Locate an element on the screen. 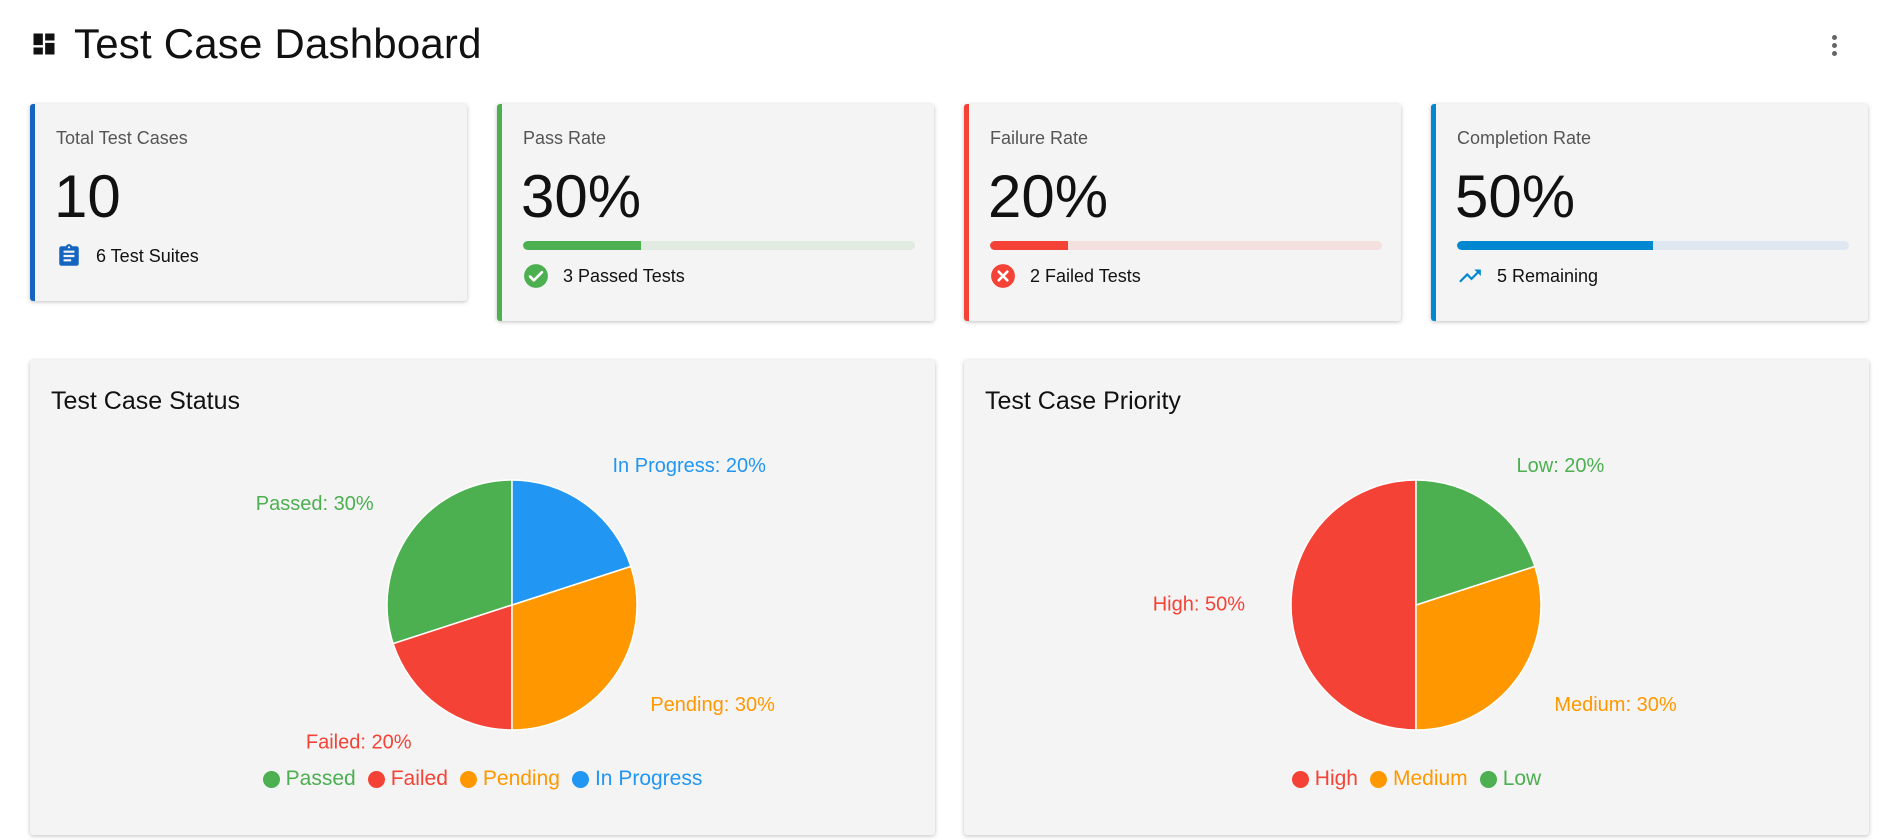  page-title: Test Case Dashboard is located at coordinates (278, 43).